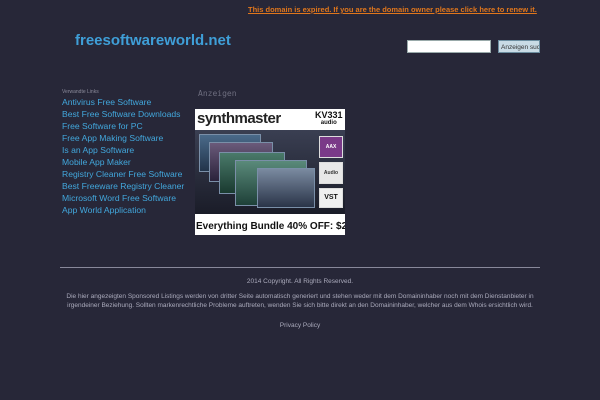 This screenshot has width=600, height=400. I want to click on related-link: Best Free Software Downloads, so click(124, 114).